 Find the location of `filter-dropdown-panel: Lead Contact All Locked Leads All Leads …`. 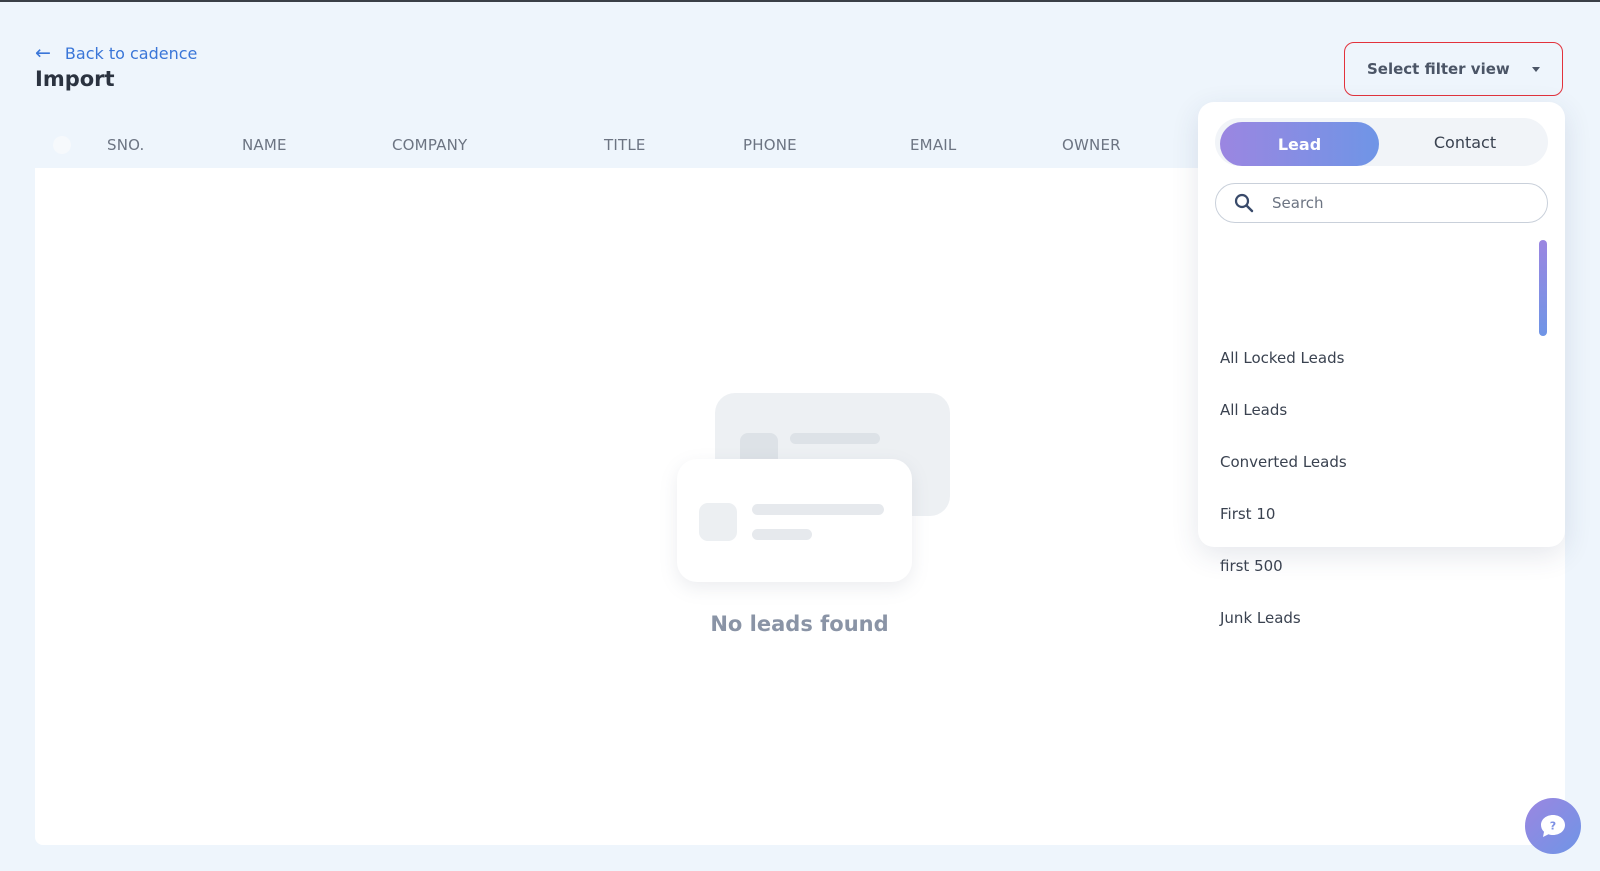

filter-dropdown-panel: Lead Contact All Locked Leads All Leads … is located at coordinates (1381, 364).